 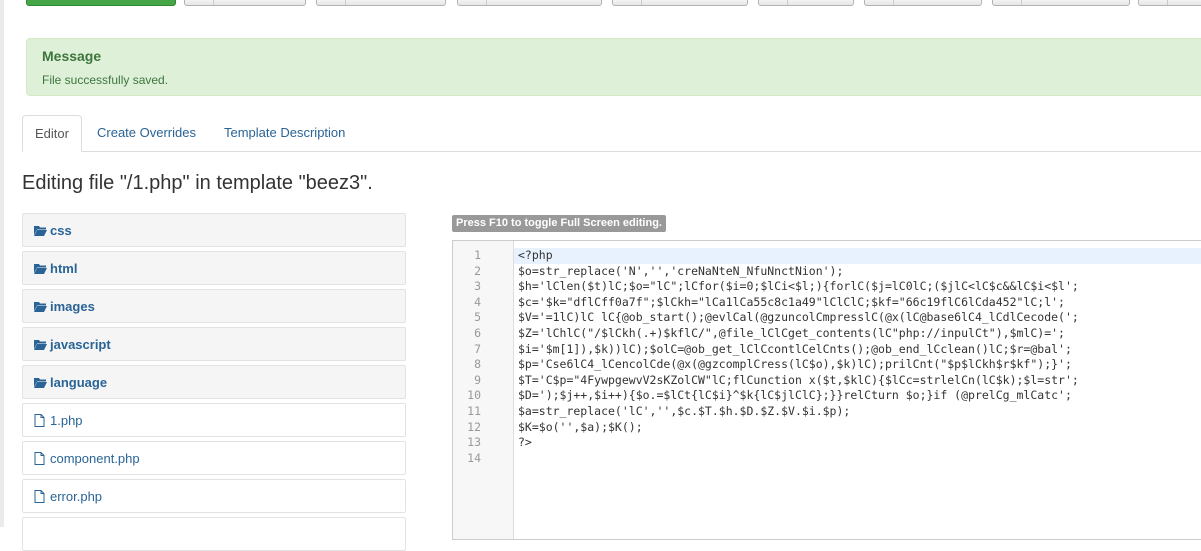 What do you see at coordinates (559, 223) in the screenshot?
I see `fullscreen-hint: Press F10 to toggle Full Screen editing.` at bounding box center [559, 223].